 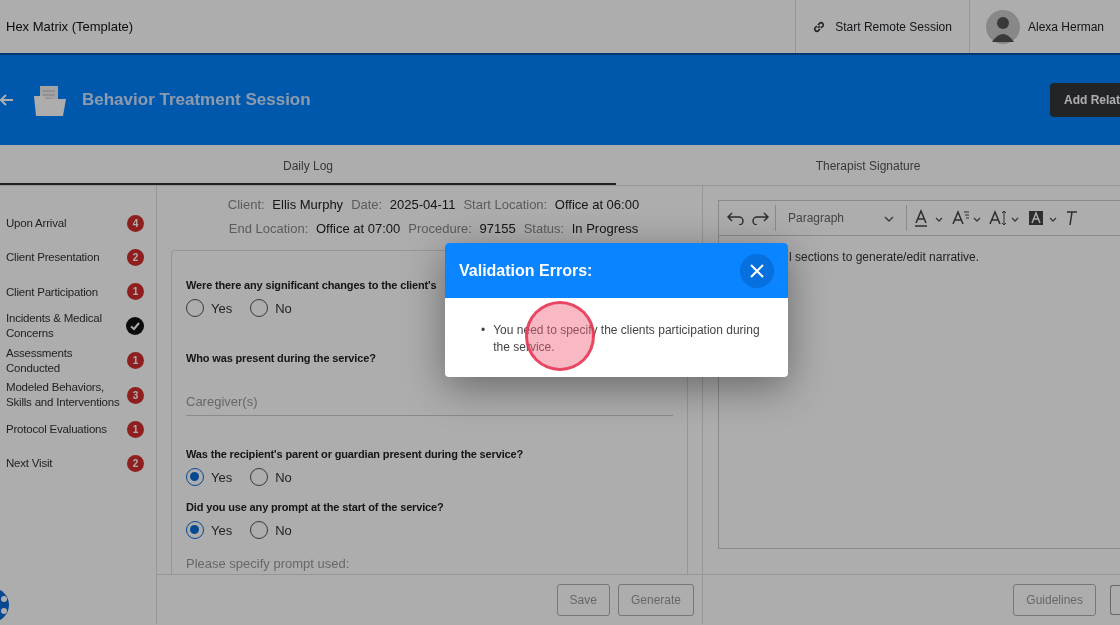 I want to click on count-badge: 3, so click(x=135, y=395).